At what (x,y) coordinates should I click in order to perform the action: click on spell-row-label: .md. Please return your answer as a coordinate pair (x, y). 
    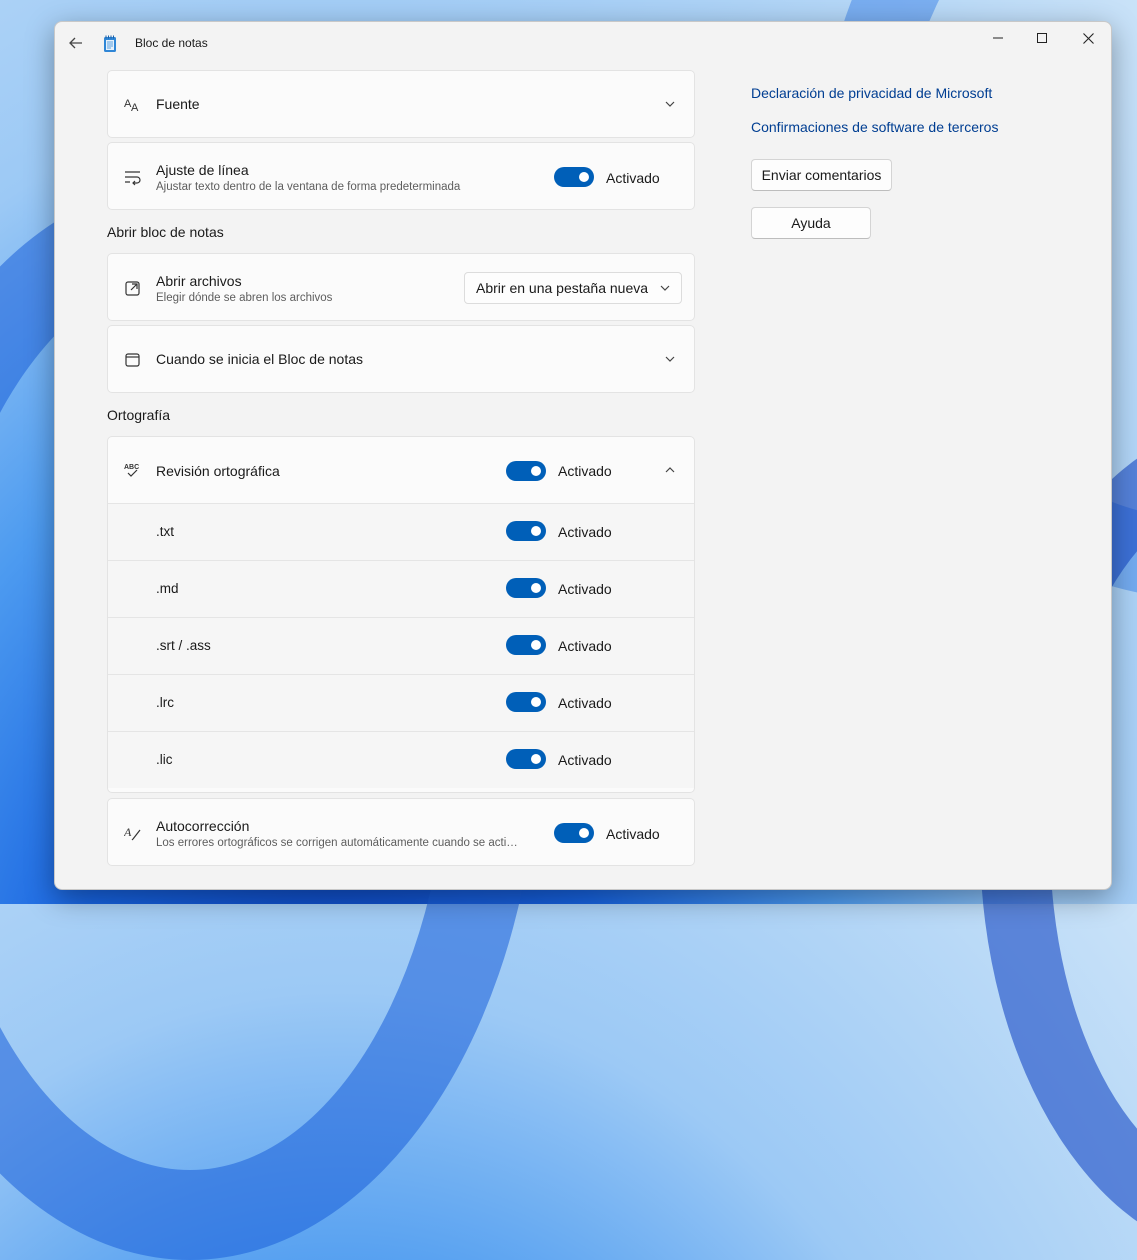
    Looking at the image, I should click on (167, 588).